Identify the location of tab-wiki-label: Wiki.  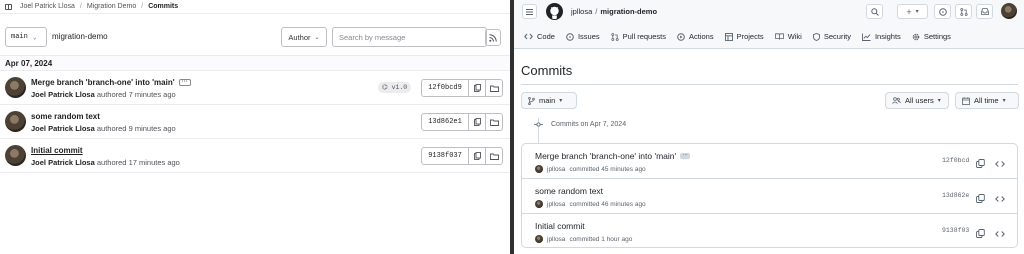
(794, 36).